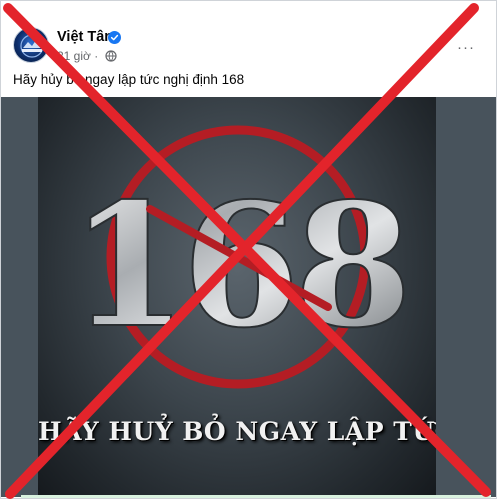  I want to click on post-caption: Hãy hủy bỏ ngay lập tức nghị định 168, so click(129, 79).